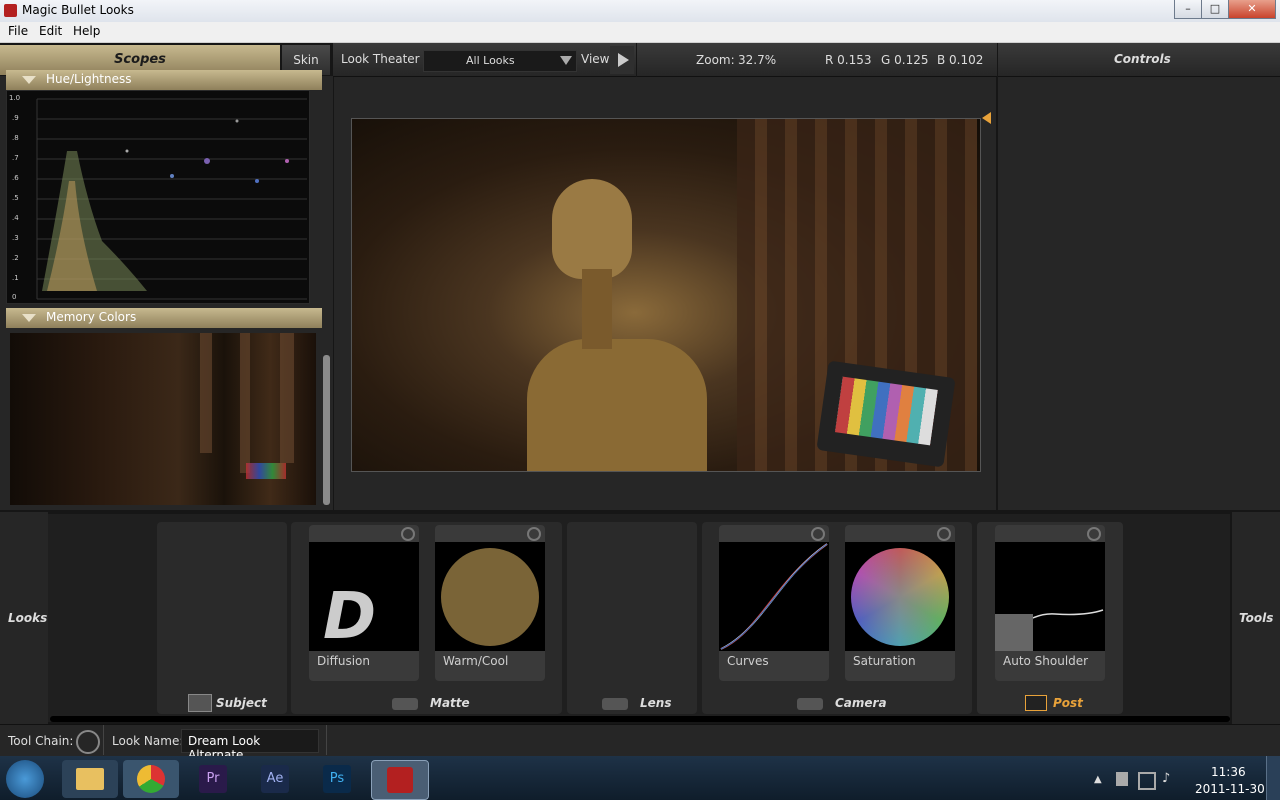 This screenshot has width=1280, height=800. Describe the element at coordinates (15, 278) in the screenshot. I see `scope-tick-01: .1` at that location.